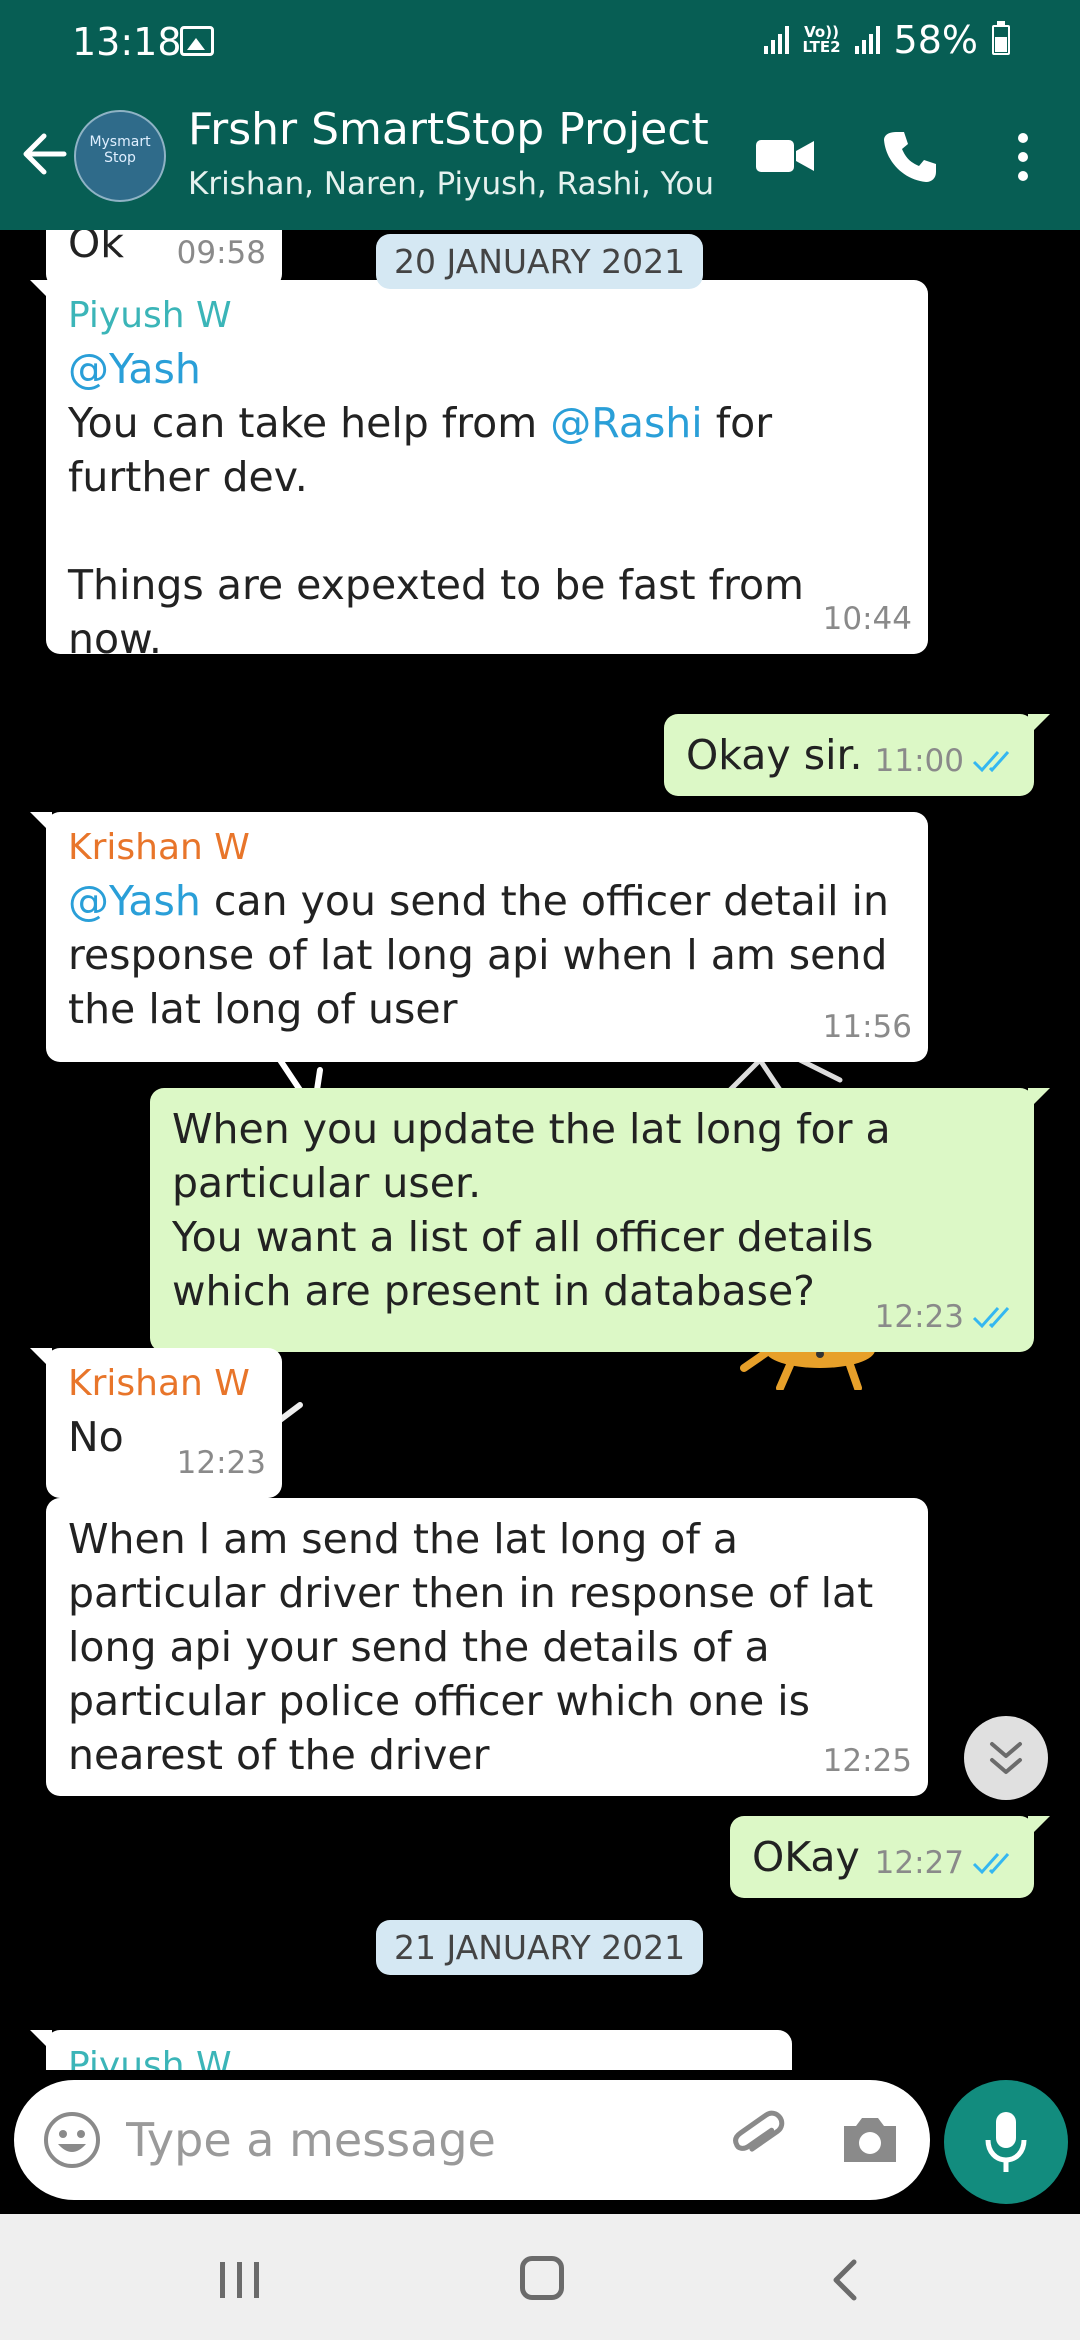 The height and width of the screenshot is (2340, 1080). Describe the element at coordinates (478, 955) in the screenshot. I see `message-text: response of lat long api when l am send` at that location.